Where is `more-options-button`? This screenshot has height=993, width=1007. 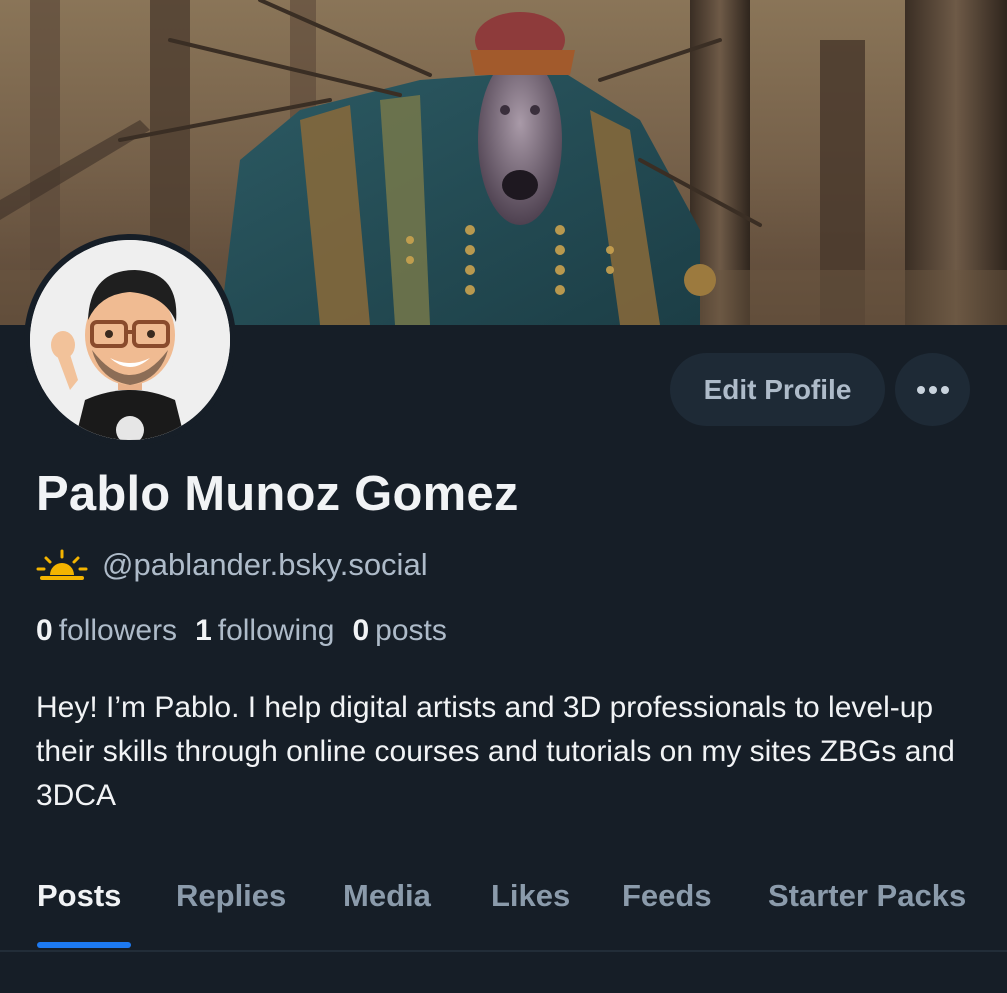 more-options-button is located at coordinates (932, 389).